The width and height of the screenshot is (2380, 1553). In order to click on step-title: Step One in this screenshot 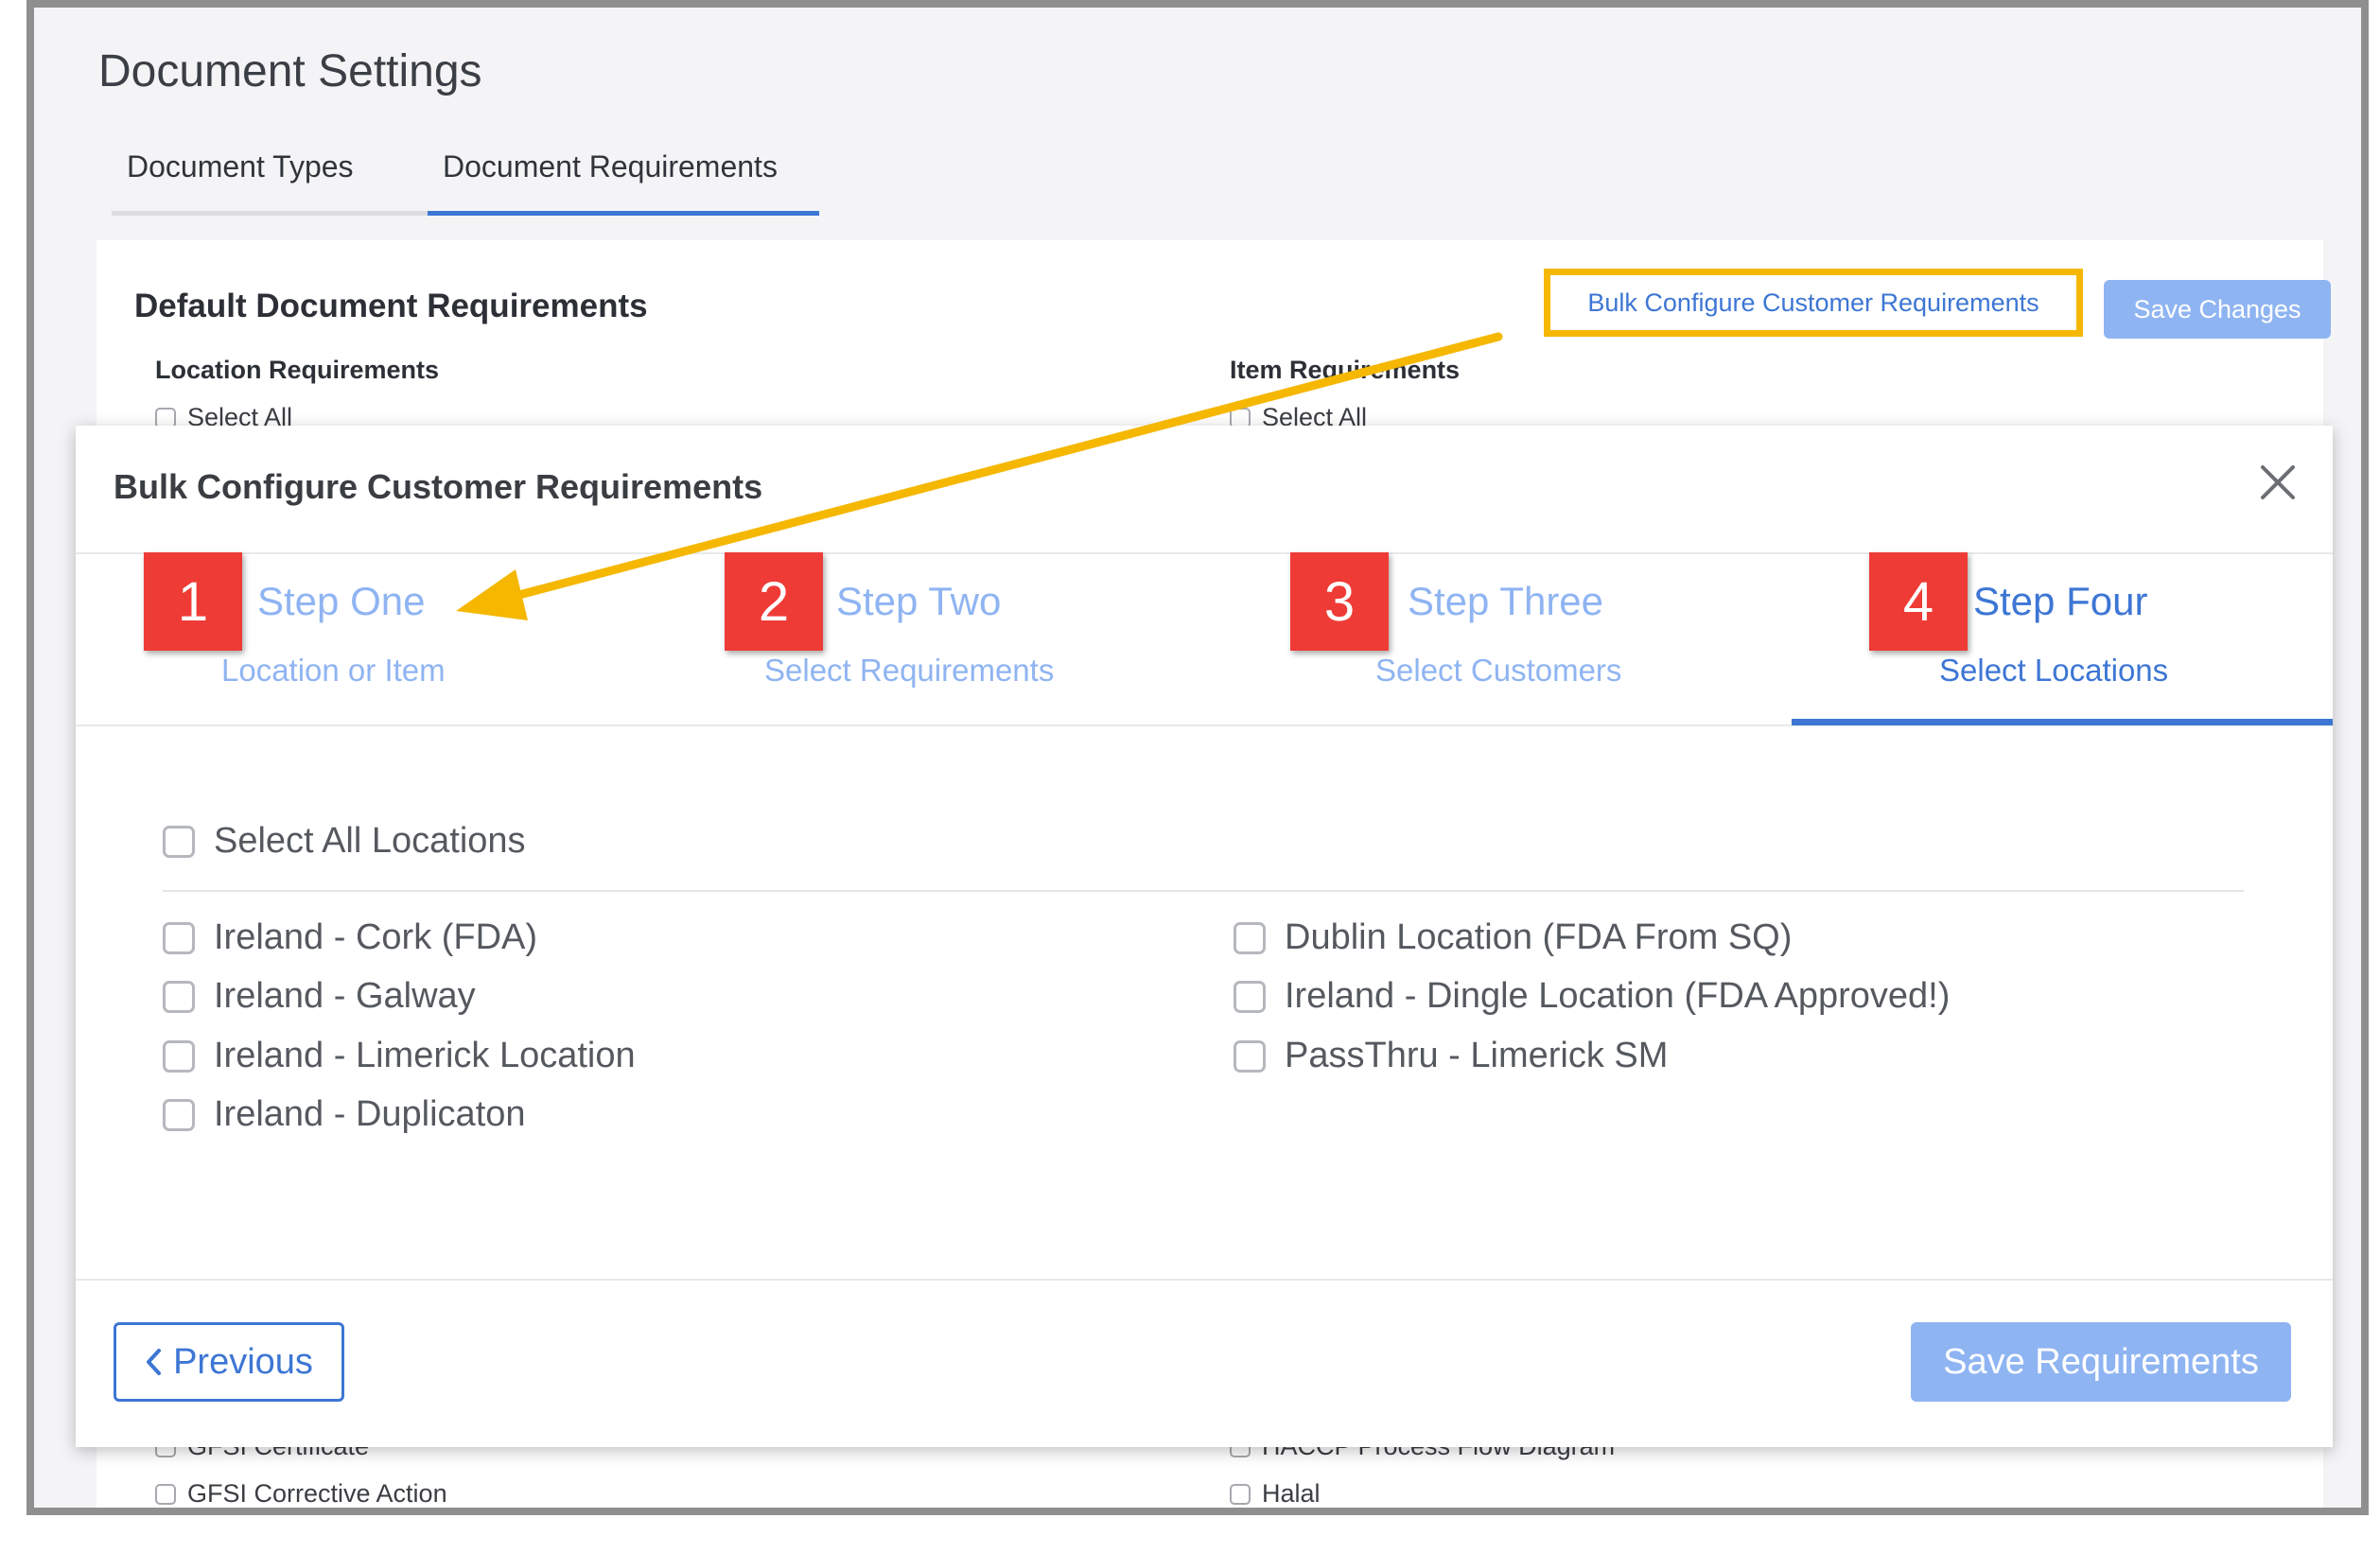, I will do `click(341, 601)`.